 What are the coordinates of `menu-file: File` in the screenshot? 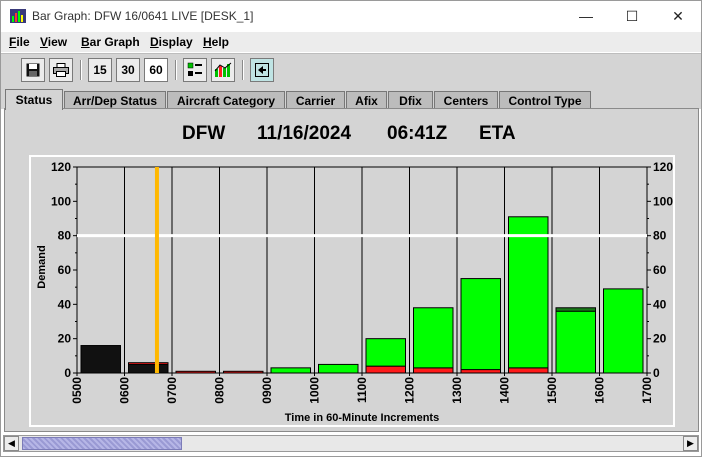 It's located at (19, 42).